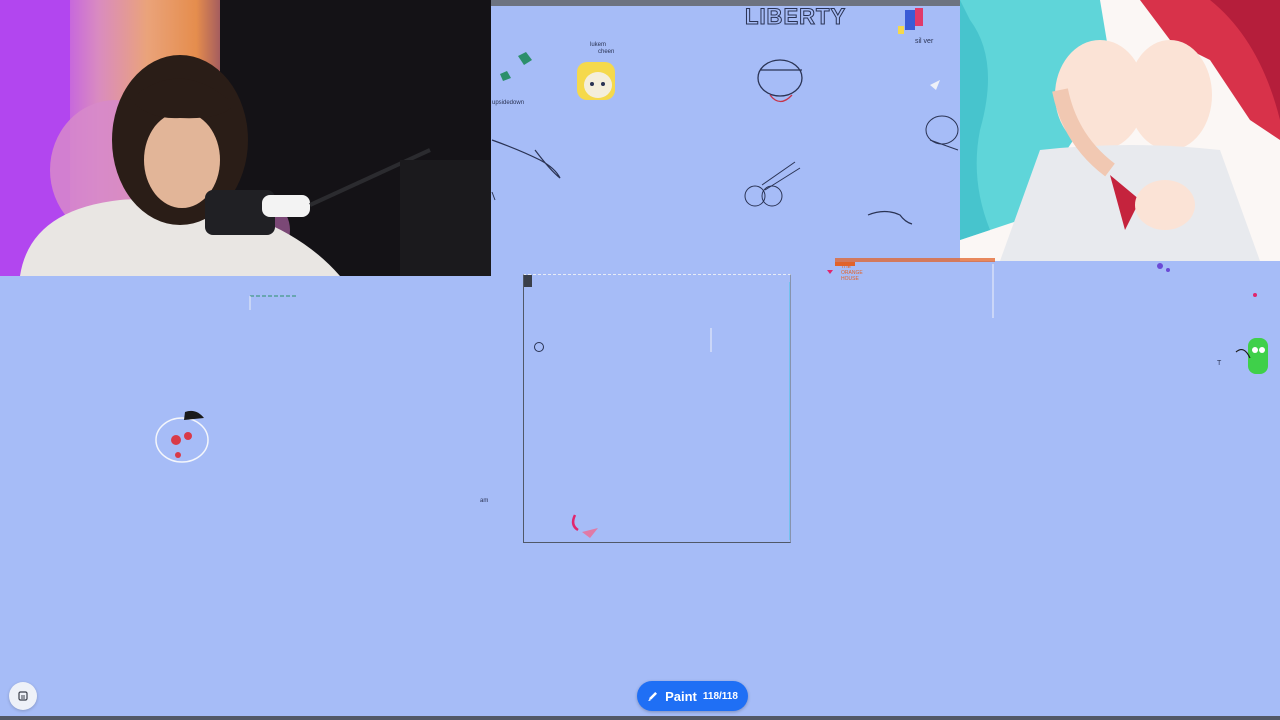  Describe the element at coordinates (681, 696) in the screenshot. I see `paint-label: Paint` at that location.